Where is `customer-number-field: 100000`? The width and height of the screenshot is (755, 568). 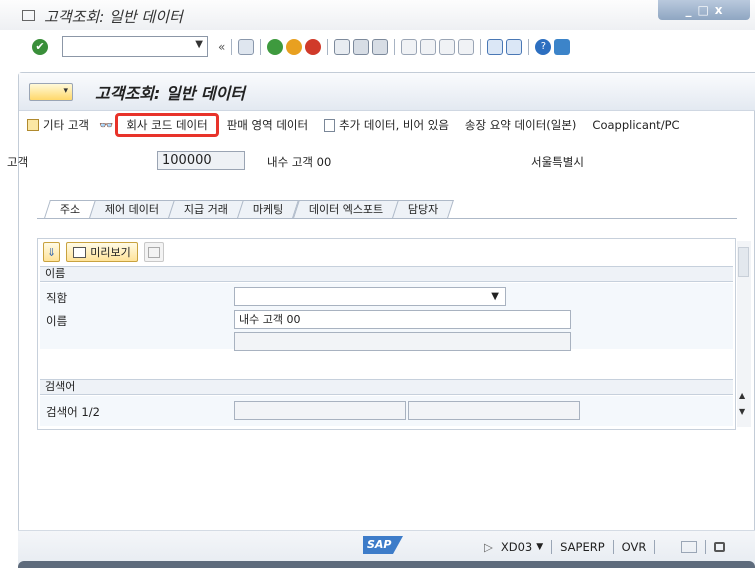 customer-number-field: 100000 is located at coordinates (201, 160).